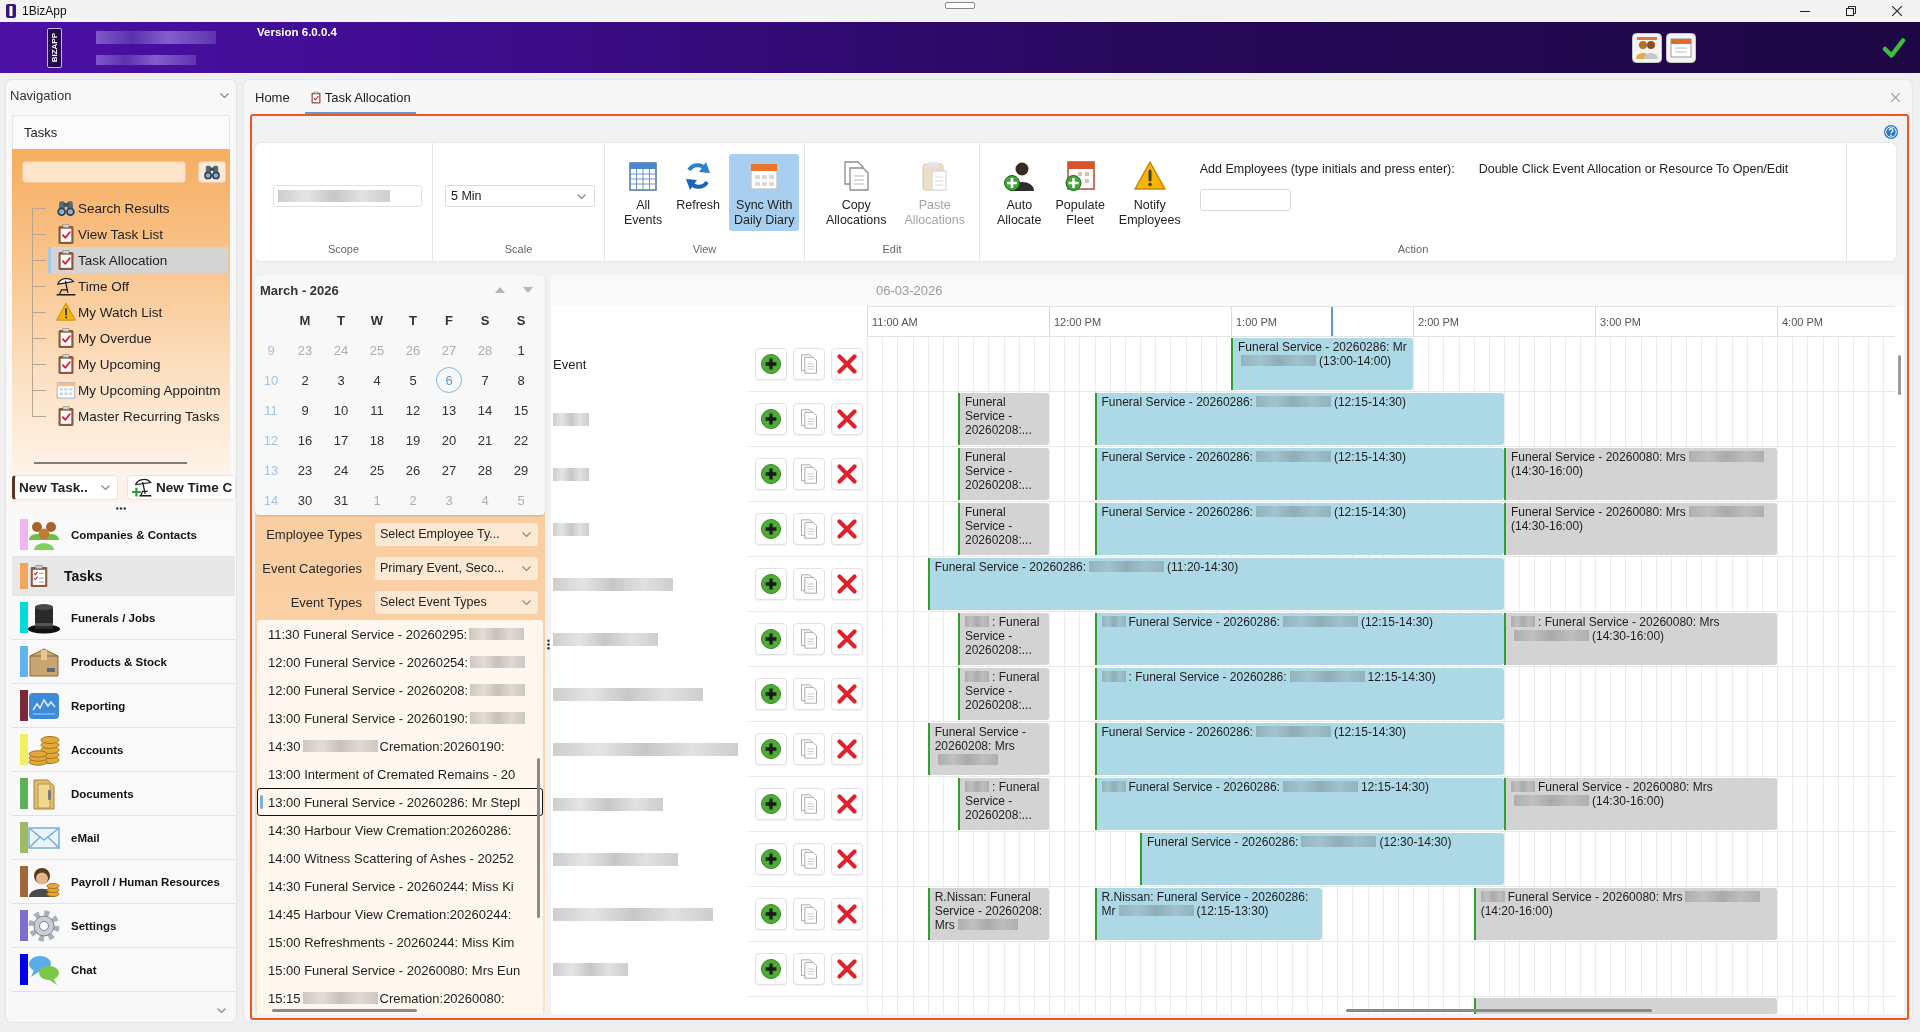  What do you see at coordinates (449, 440) in the screenshot?
I see `calendar-day: 20` at bounding box center [449, 440].